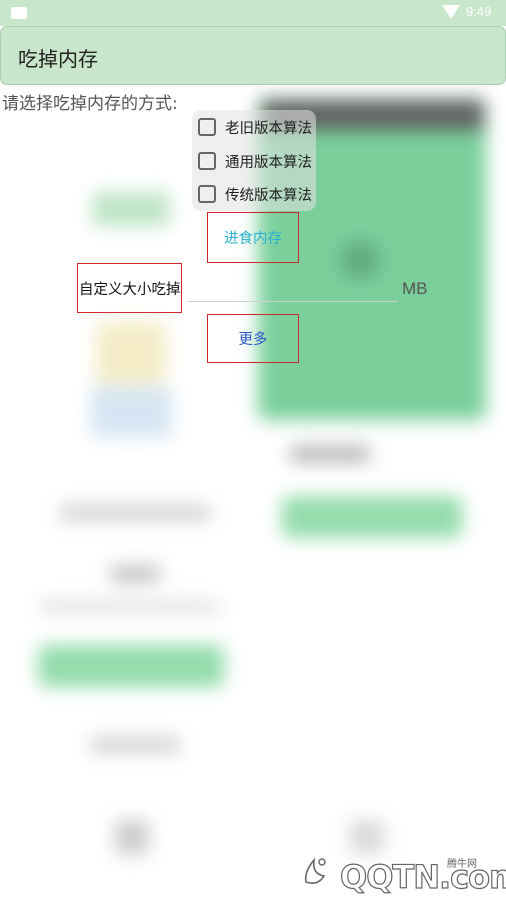 The image size is (506, 900). I want to click on title-bar: 吃掉内存, so click(253, 55).